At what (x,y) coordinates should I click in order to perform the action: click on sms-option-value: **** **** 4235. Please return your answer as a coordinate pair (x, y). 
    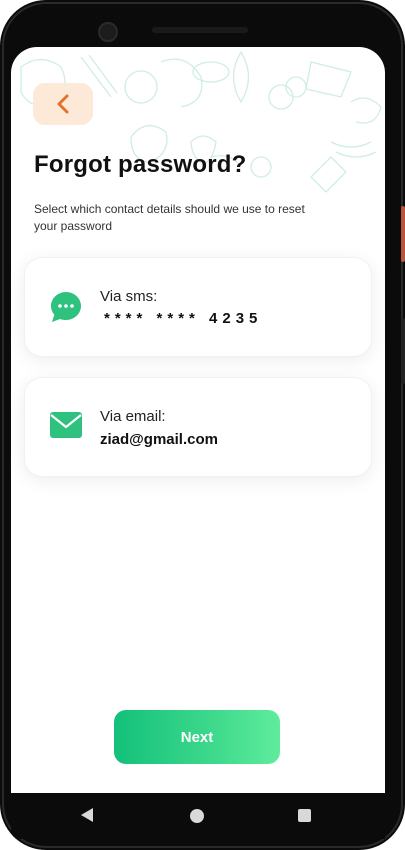
    Looking at the image, I should click on (183, 318).